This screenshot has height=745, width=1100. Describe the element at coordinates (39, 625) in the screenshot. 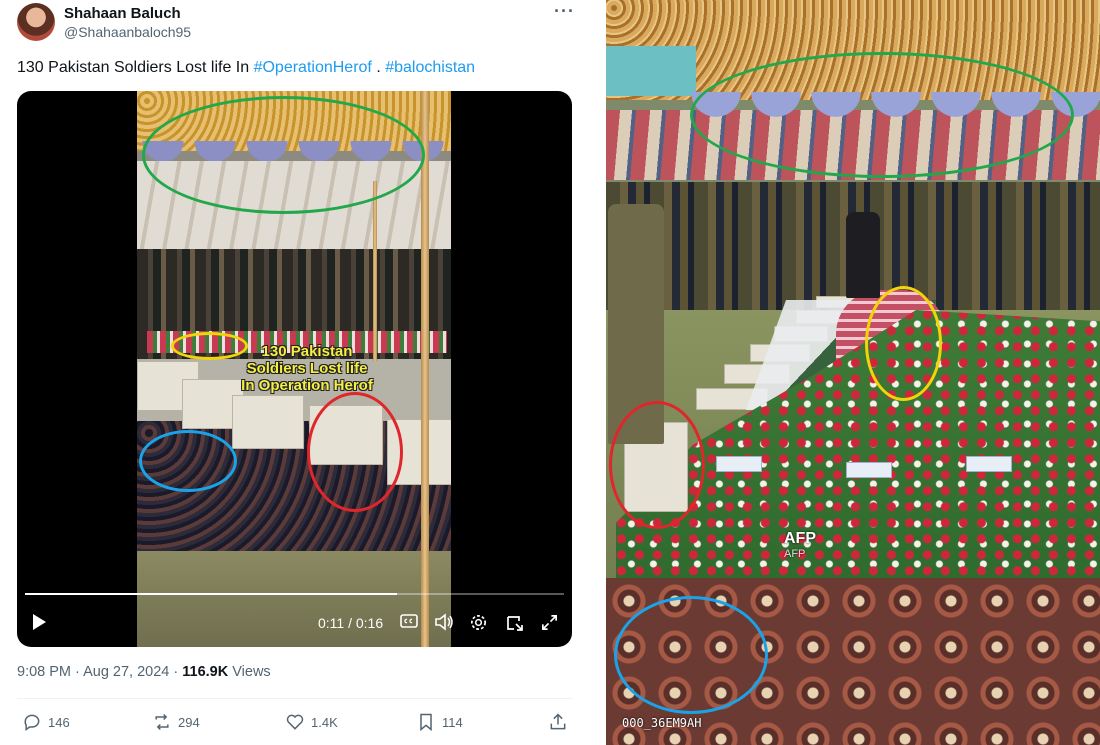

I see `play-icon` at that location.